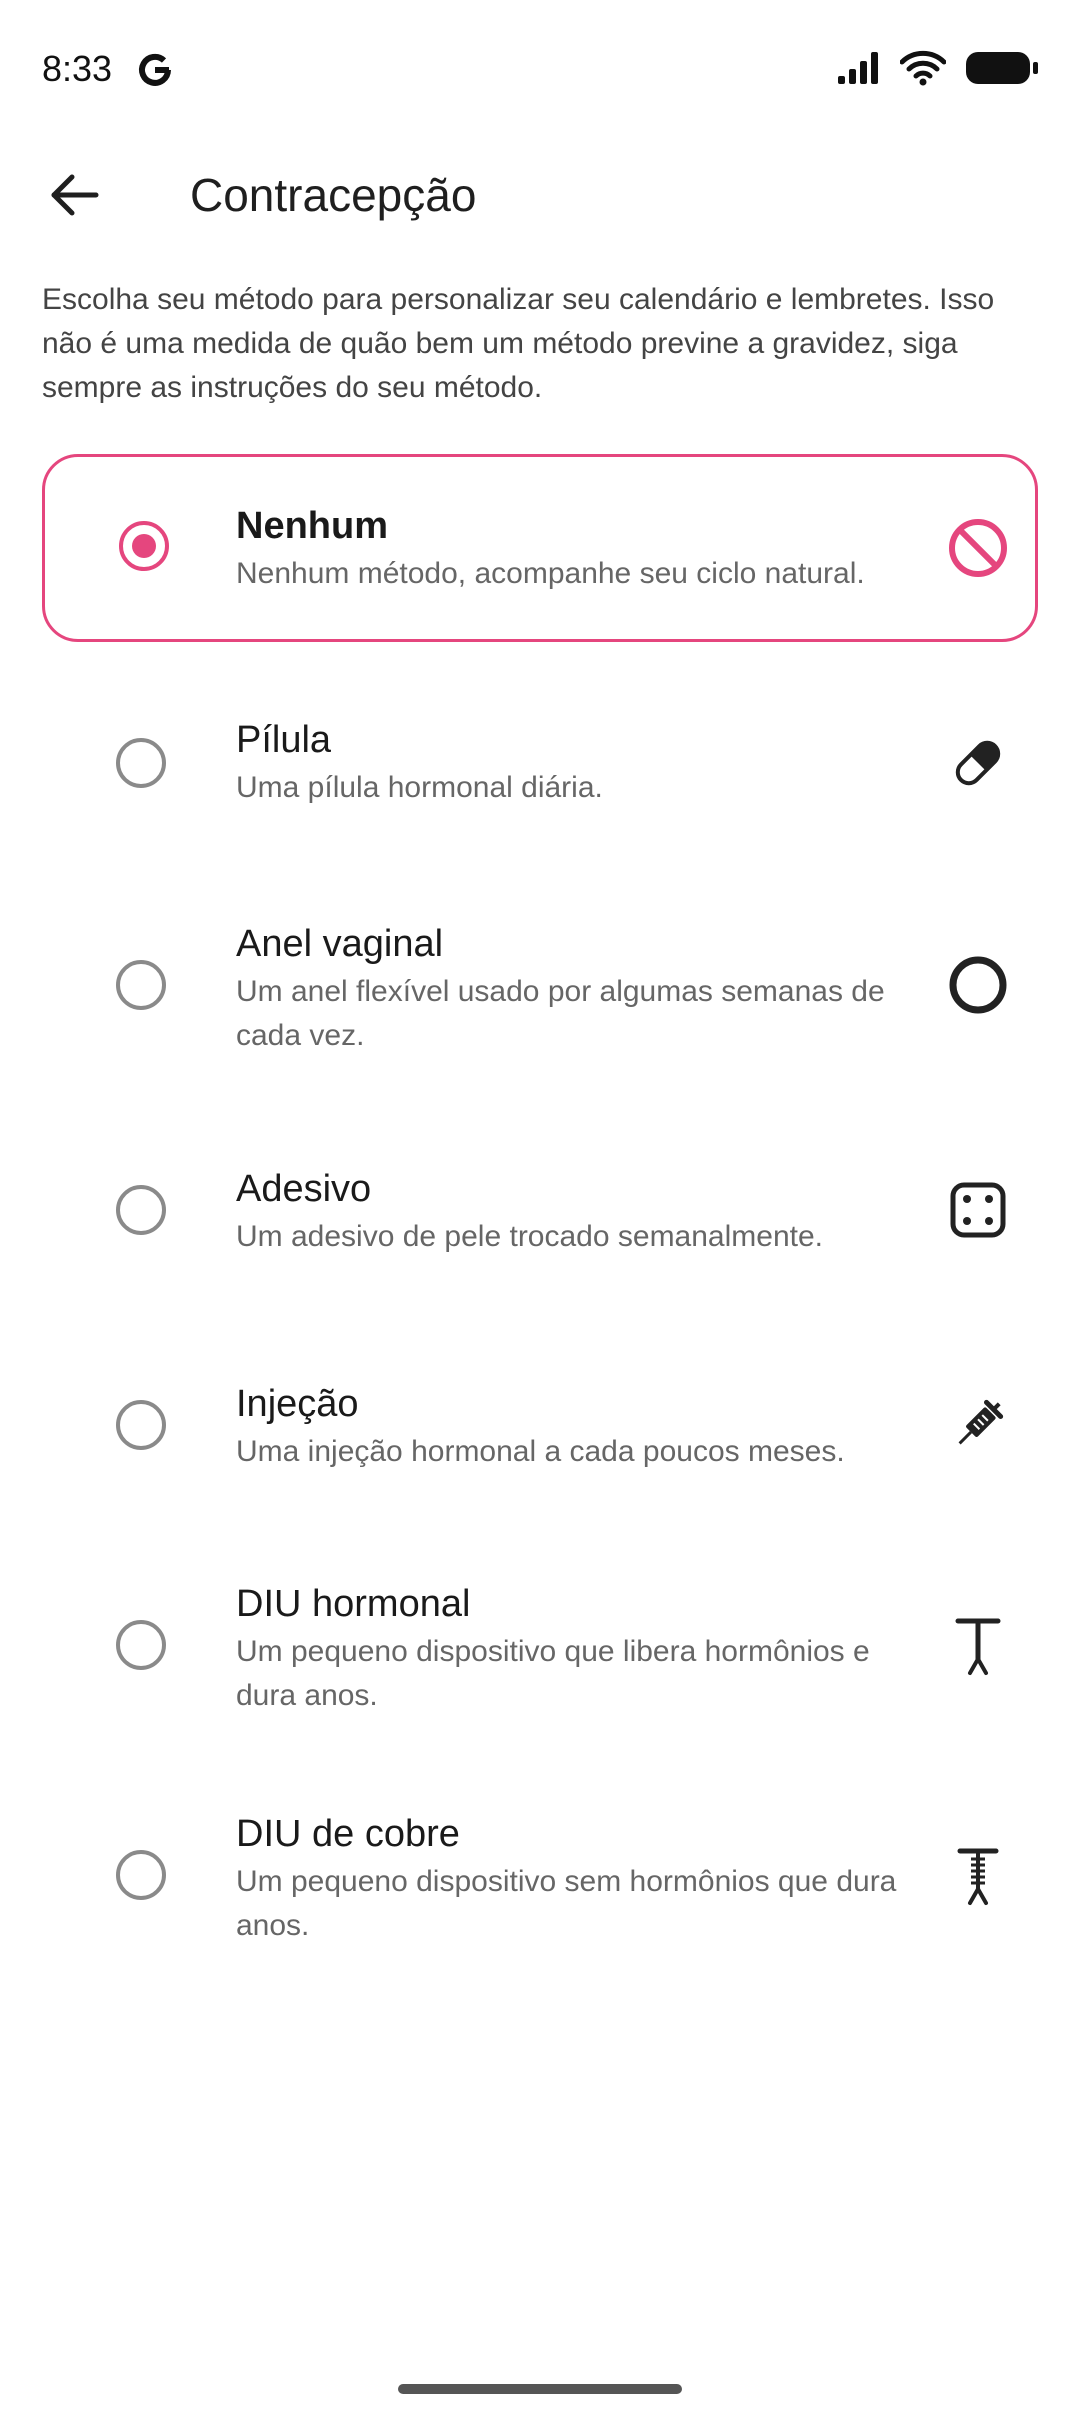 The height and width of the screenshot is (2424, 1080). What do you see at coordinates (540, 195) in the screenshot?
I see `app-bar: Contracepção` at bounding box center [540, 195].